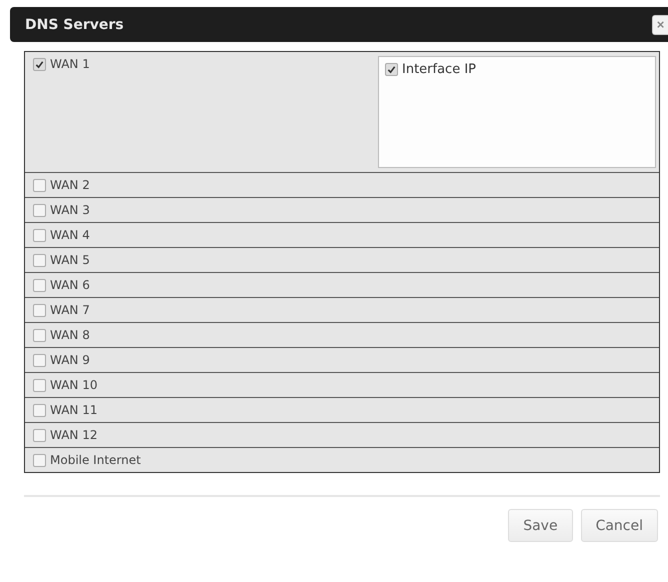 This screenshot has width=668, height=582. What do you see at coordinates (70, 285) in the screenshot?
I see `checkbox-label: WAN 6` at bounding box center [70, 285].